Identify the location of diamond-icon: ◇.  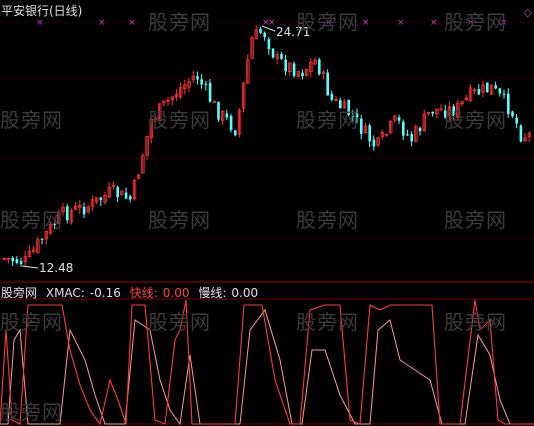
(527, 12).